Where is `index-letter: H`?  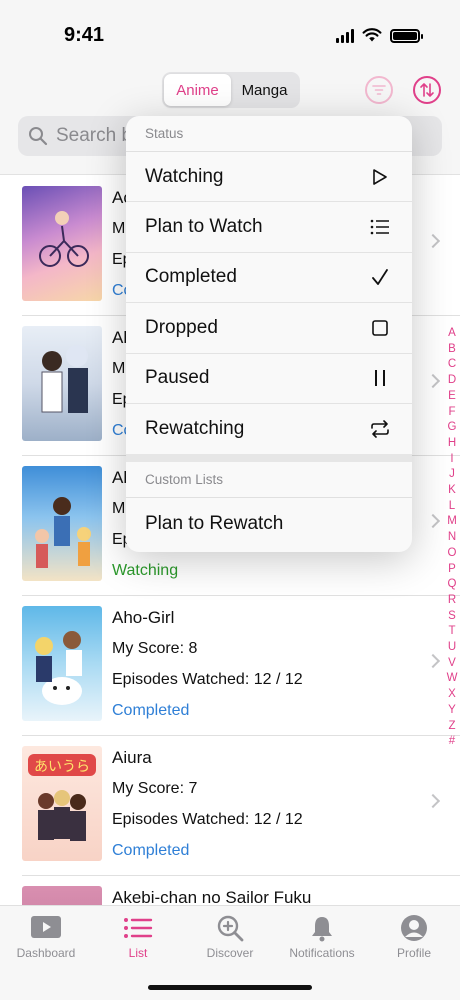 index-letter: H is located at coordinates (452, 444).